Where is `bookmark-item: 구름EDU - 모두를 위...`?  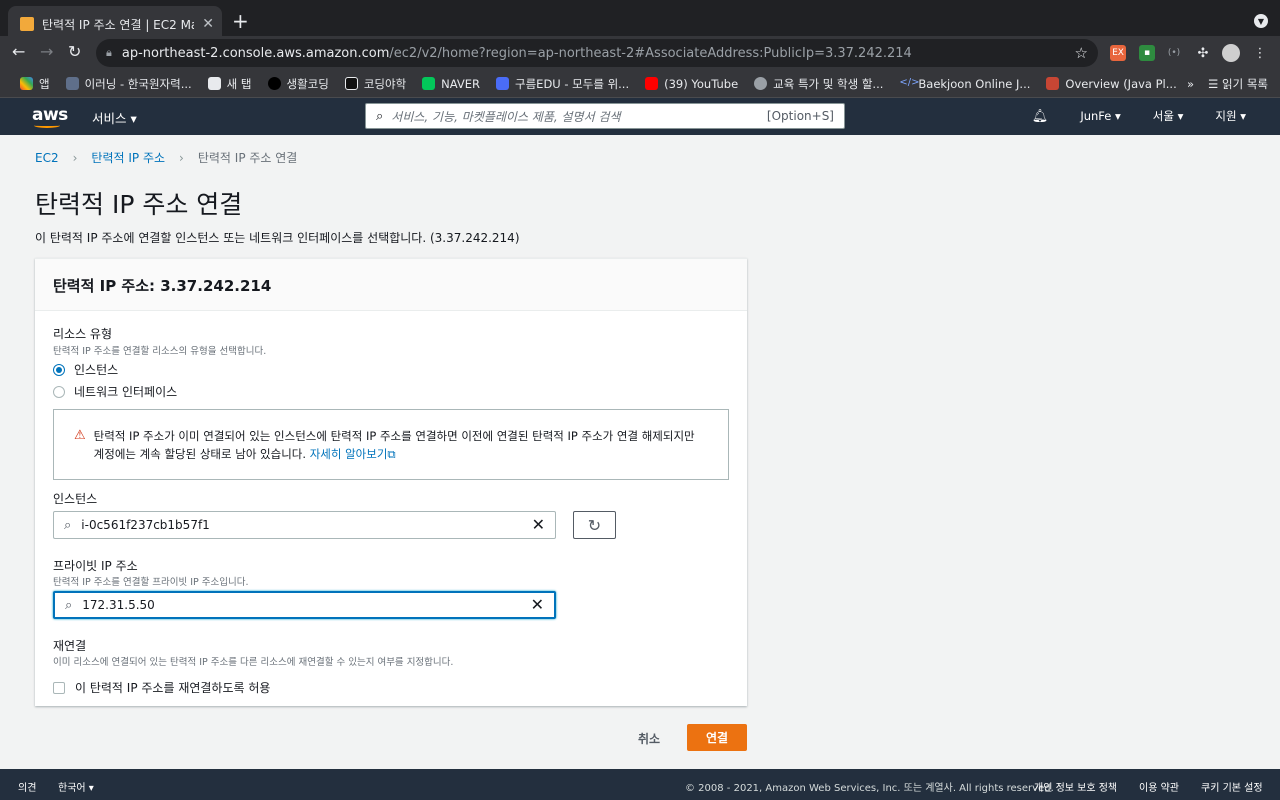 bookmark-item: 구름EDU - 모두를 위... is located at coordinates (562, 84).